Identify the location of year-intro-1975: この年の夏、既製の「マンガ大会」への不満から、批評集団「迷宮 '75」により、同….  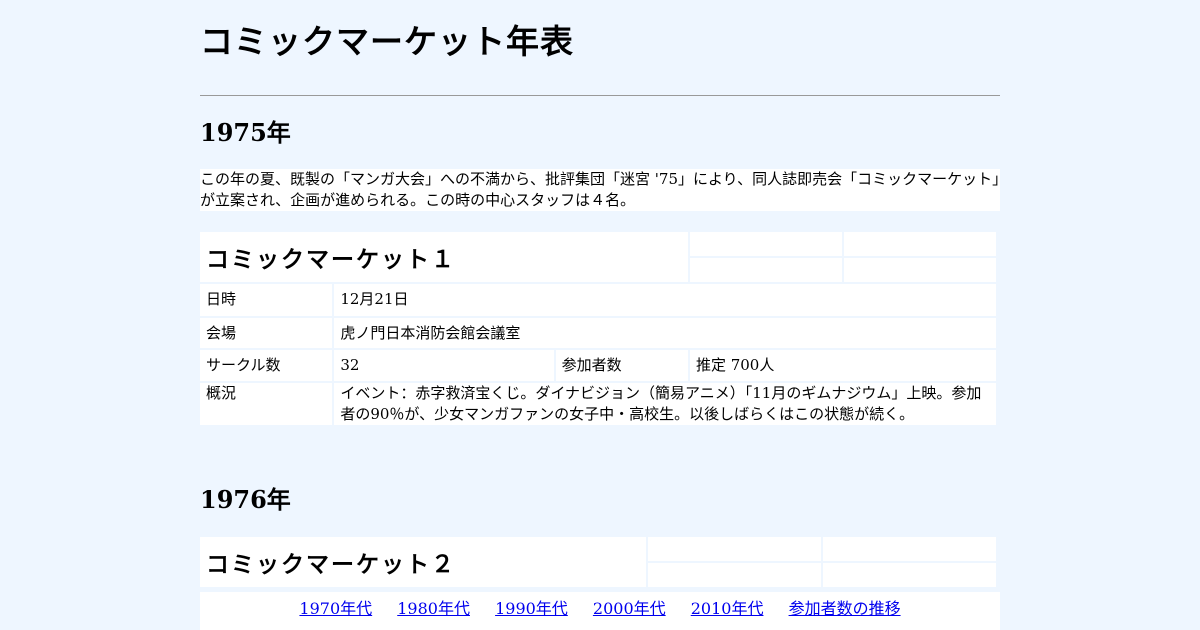
(600, 190).